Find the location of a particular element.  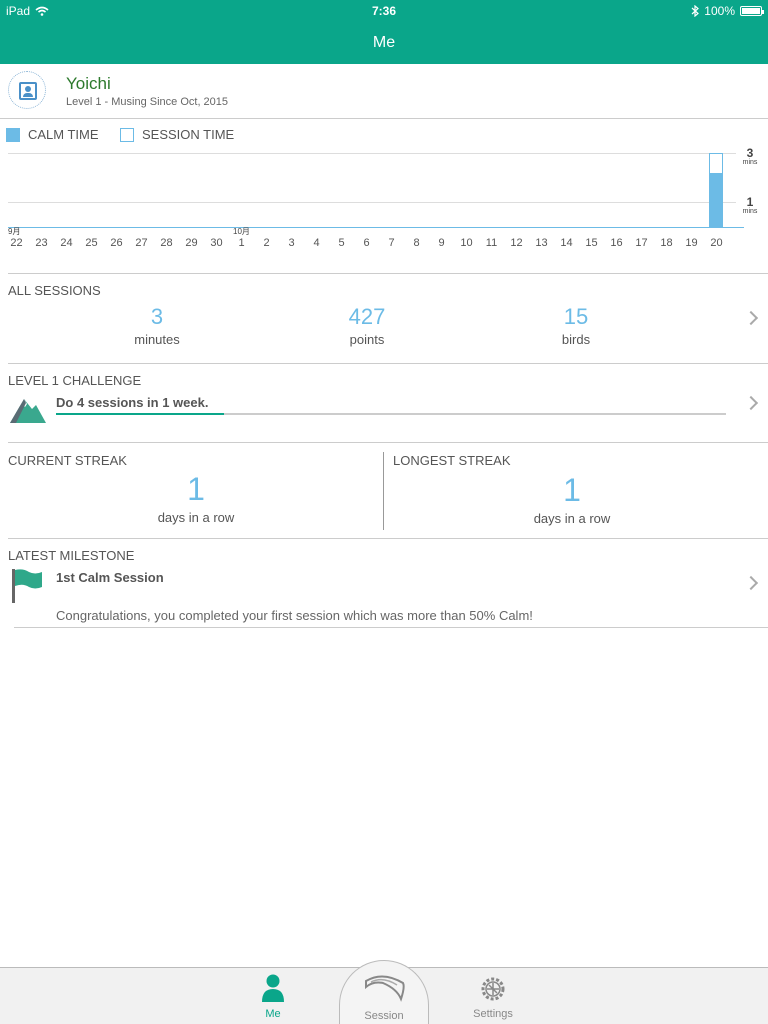

battery-percent: 100% is located at coordinates (719, 11).